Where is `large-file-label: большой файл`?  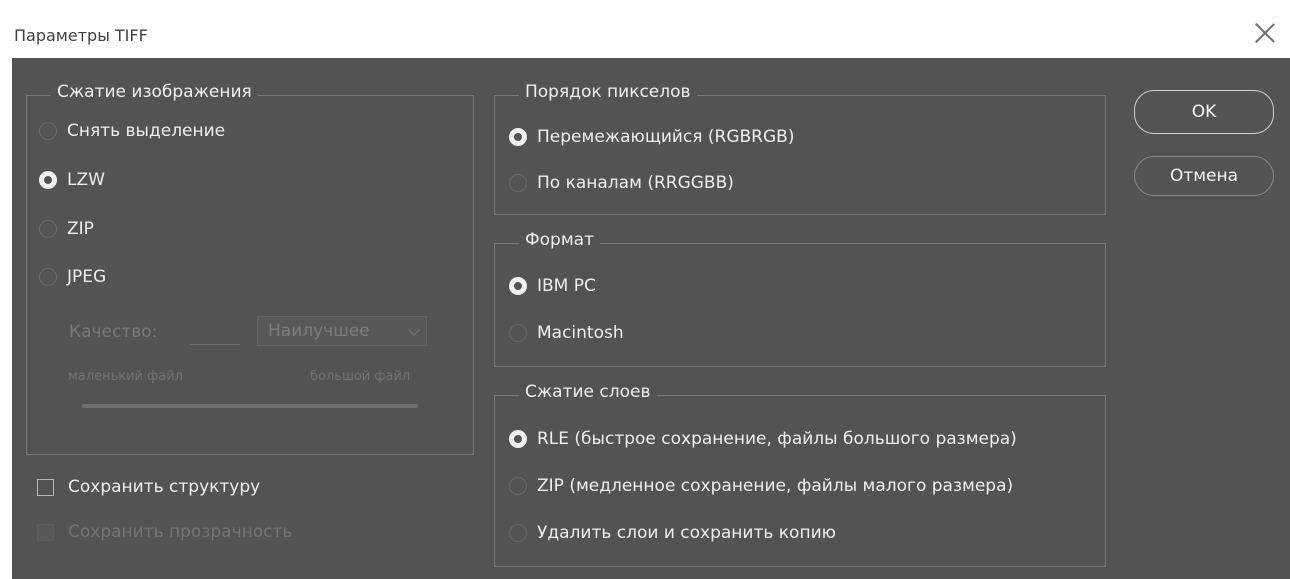
large-file-label: большой файл is located at coordinates (360, 376).